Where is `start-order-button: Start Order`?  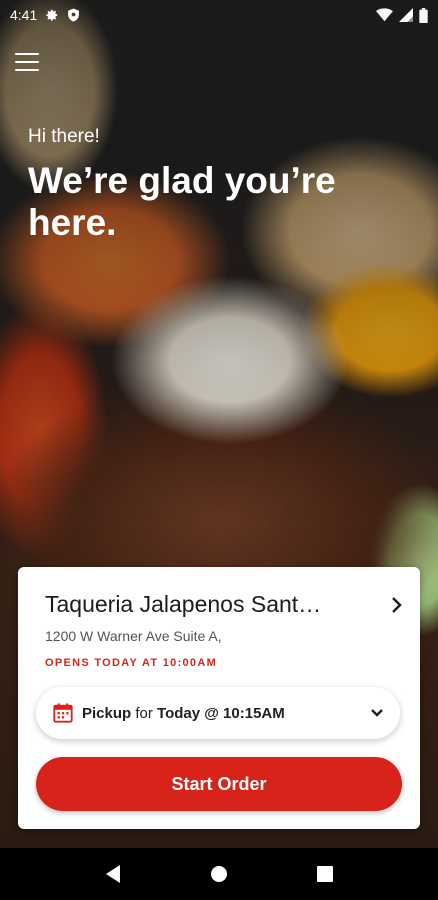 start-order-button: Start Order is located at coordinates (219, 784).